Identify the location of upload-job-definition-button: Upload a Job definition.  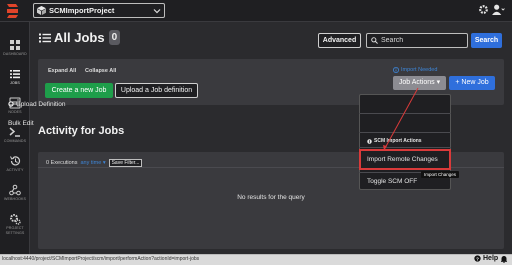
(156, 90).